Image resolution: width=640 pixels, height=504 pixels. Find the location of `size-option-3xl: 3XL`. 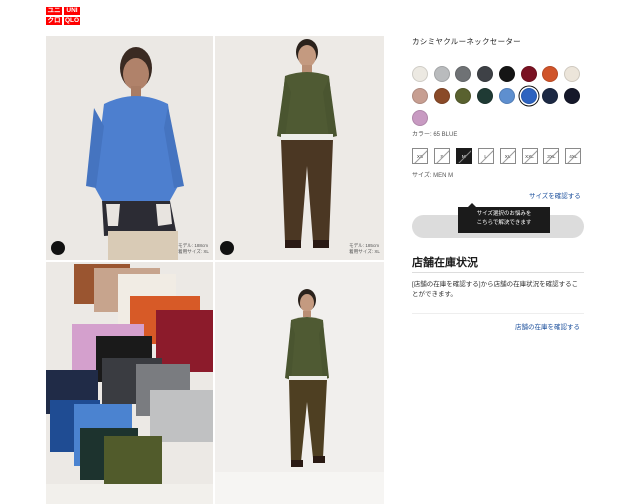

size-option-3xl: 3XL is located at coordinates (551, 156).